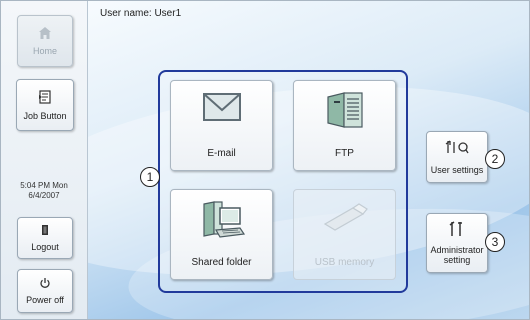 Image resolution: width=530 pixels, height=320 pixels. Describe the element at coordinates (344, 153) in the screenshot. I see `ftp-label: FTP` at that location.